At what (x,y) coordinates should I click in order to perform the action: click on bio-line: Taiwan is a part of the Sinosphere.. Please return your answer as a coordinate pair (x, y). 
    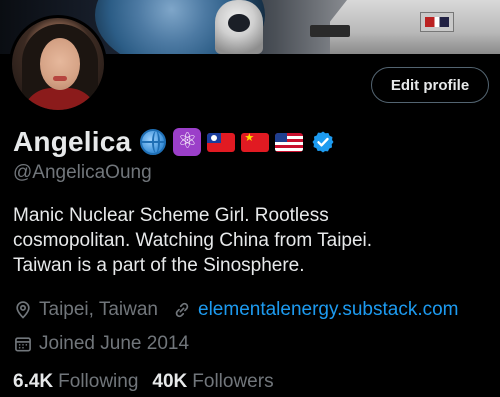
    Looking at the image, I should click on (159, 265).